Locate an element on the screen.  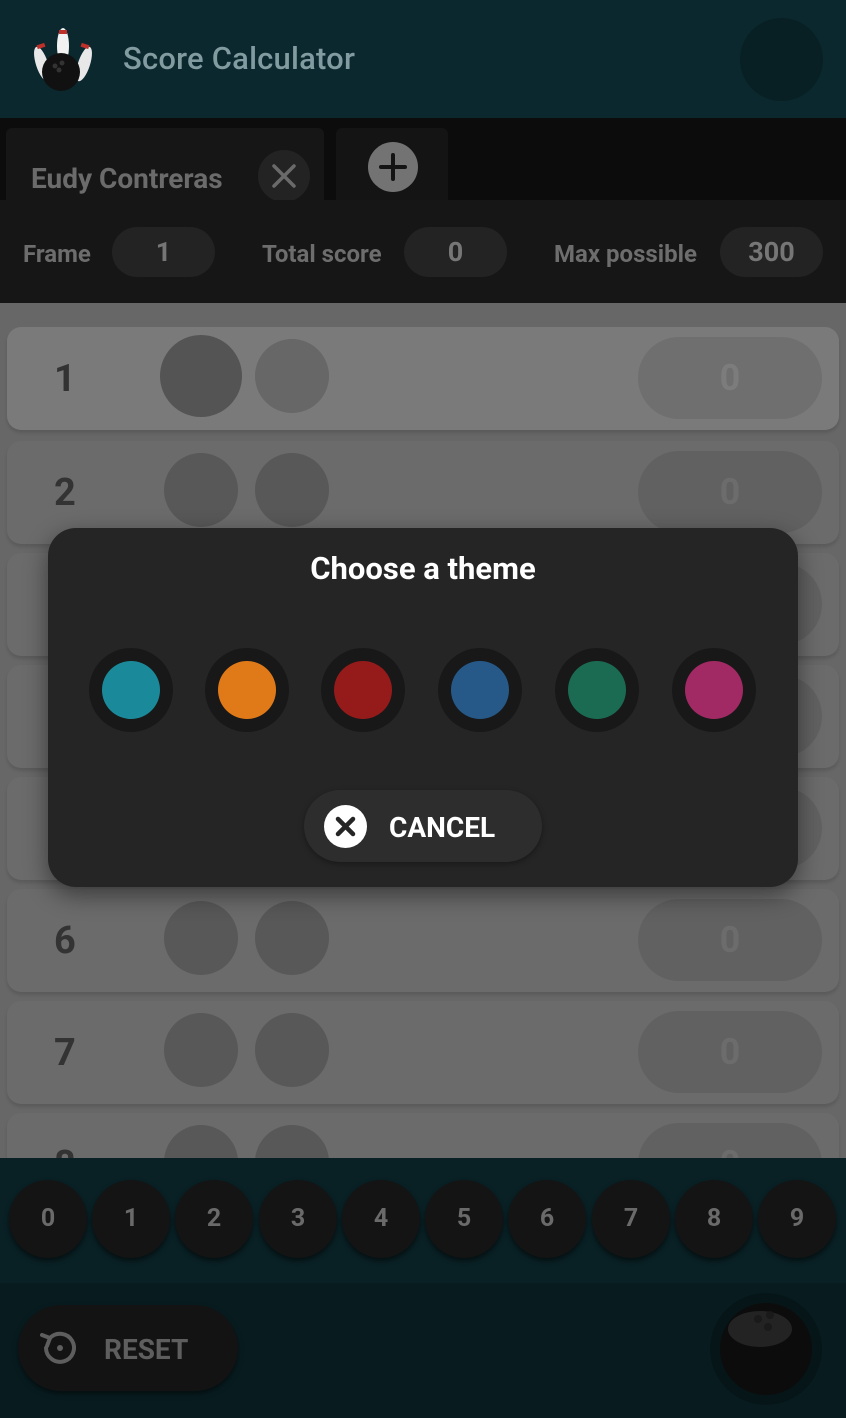
theme-color-red is located at coordinates (363, 690).